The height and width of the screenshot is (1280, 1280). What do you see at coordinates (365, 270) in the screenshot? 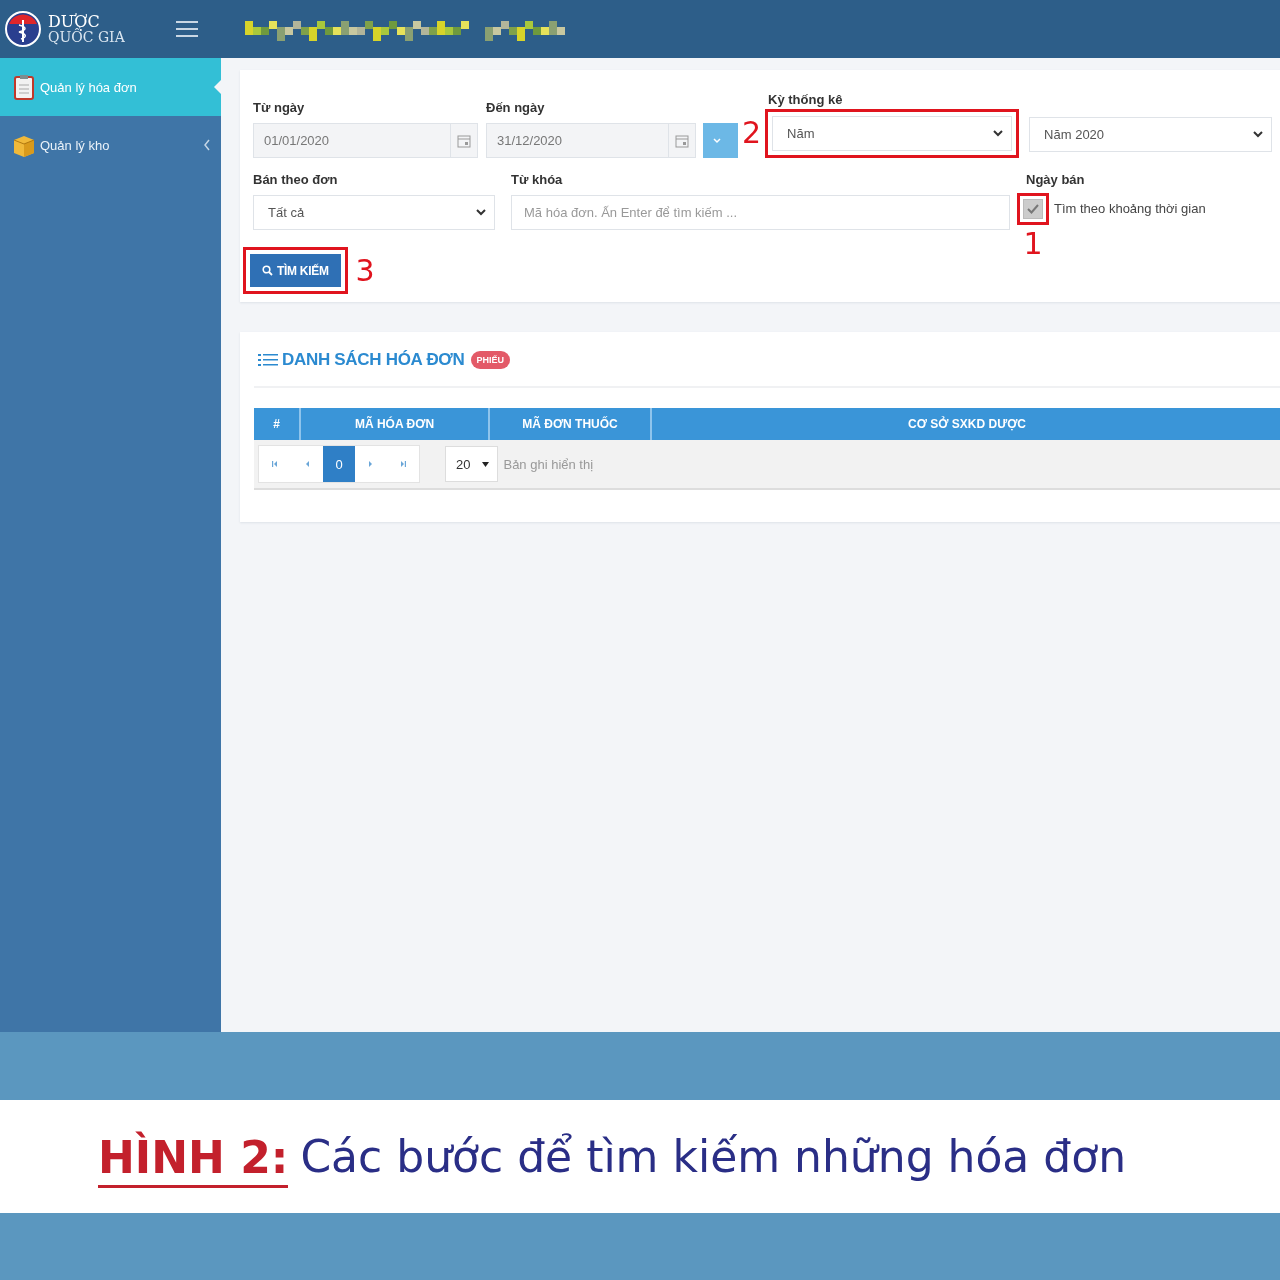
I see `callout-number: 3` at bounding box center [365, 270].